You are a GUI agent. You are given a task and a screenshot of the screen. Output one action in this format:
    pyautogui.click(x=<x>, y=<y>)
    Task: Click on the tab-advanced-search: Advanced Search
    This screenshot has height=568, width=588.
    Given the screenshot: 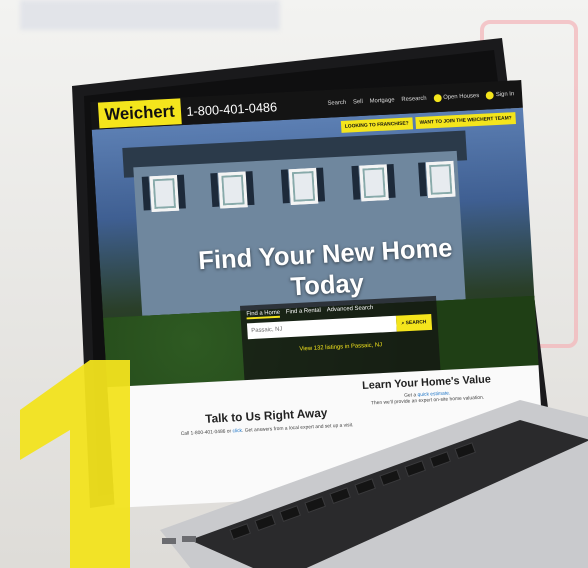 What is the action you would take?
    pyautogui.click(x=350, y=310)
    